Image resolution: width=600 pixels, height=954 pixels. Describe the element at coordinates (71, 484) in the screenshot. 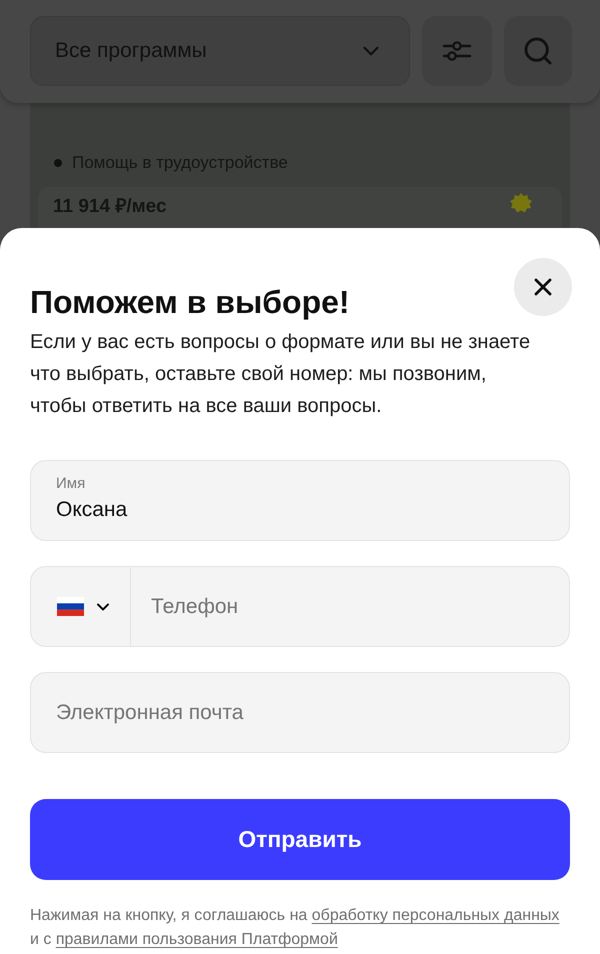

I see `field-label: Имя` at that location.